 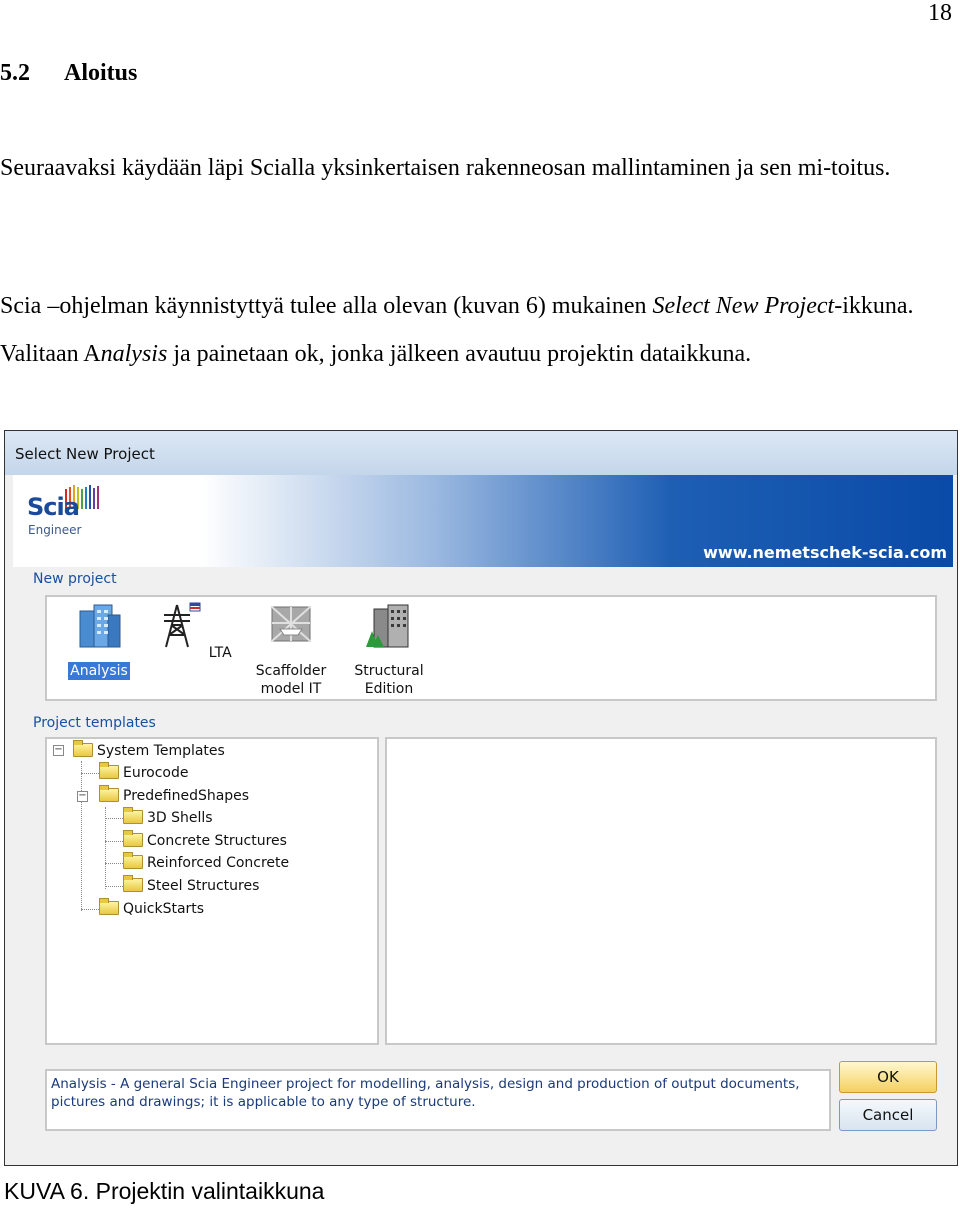 What do you see at coordinates (291, 671) in the screenshot?
I see `project-type-label: Scaffolder` at bounding box center [291, 671].